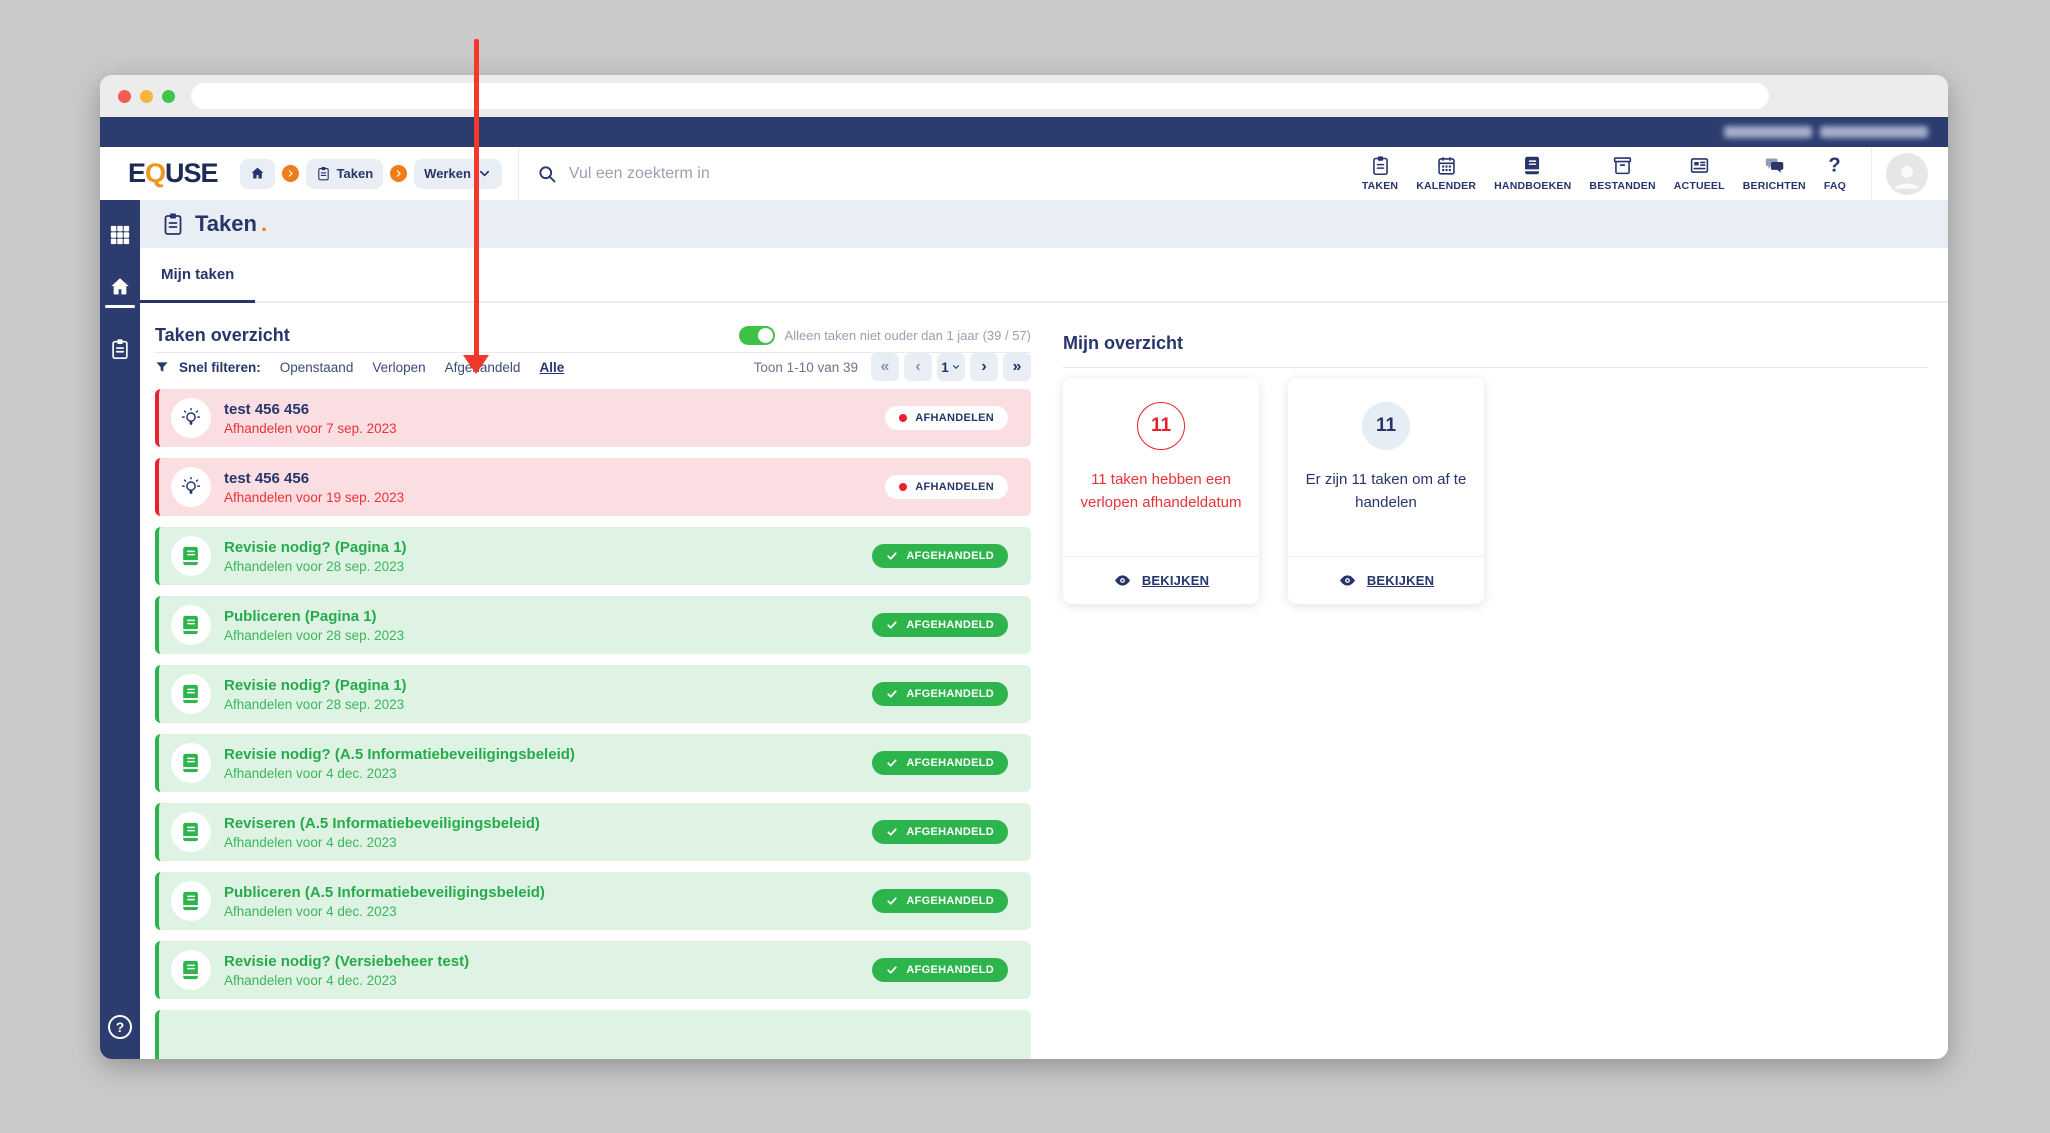 Image resolution: width=2050 pixels, height=1133 pixels. I want to click on chevron-right-icon, so click(398, 173).